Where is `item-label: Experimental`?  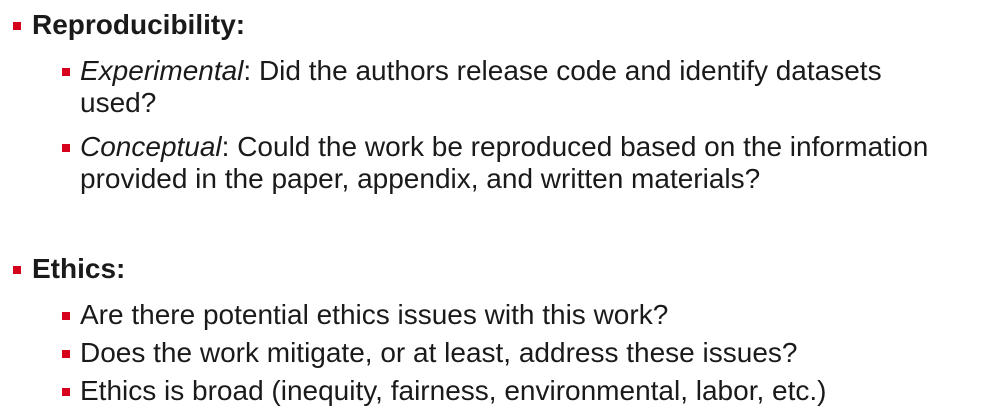 item-label: Experimental is located at coordinates (162, 70).